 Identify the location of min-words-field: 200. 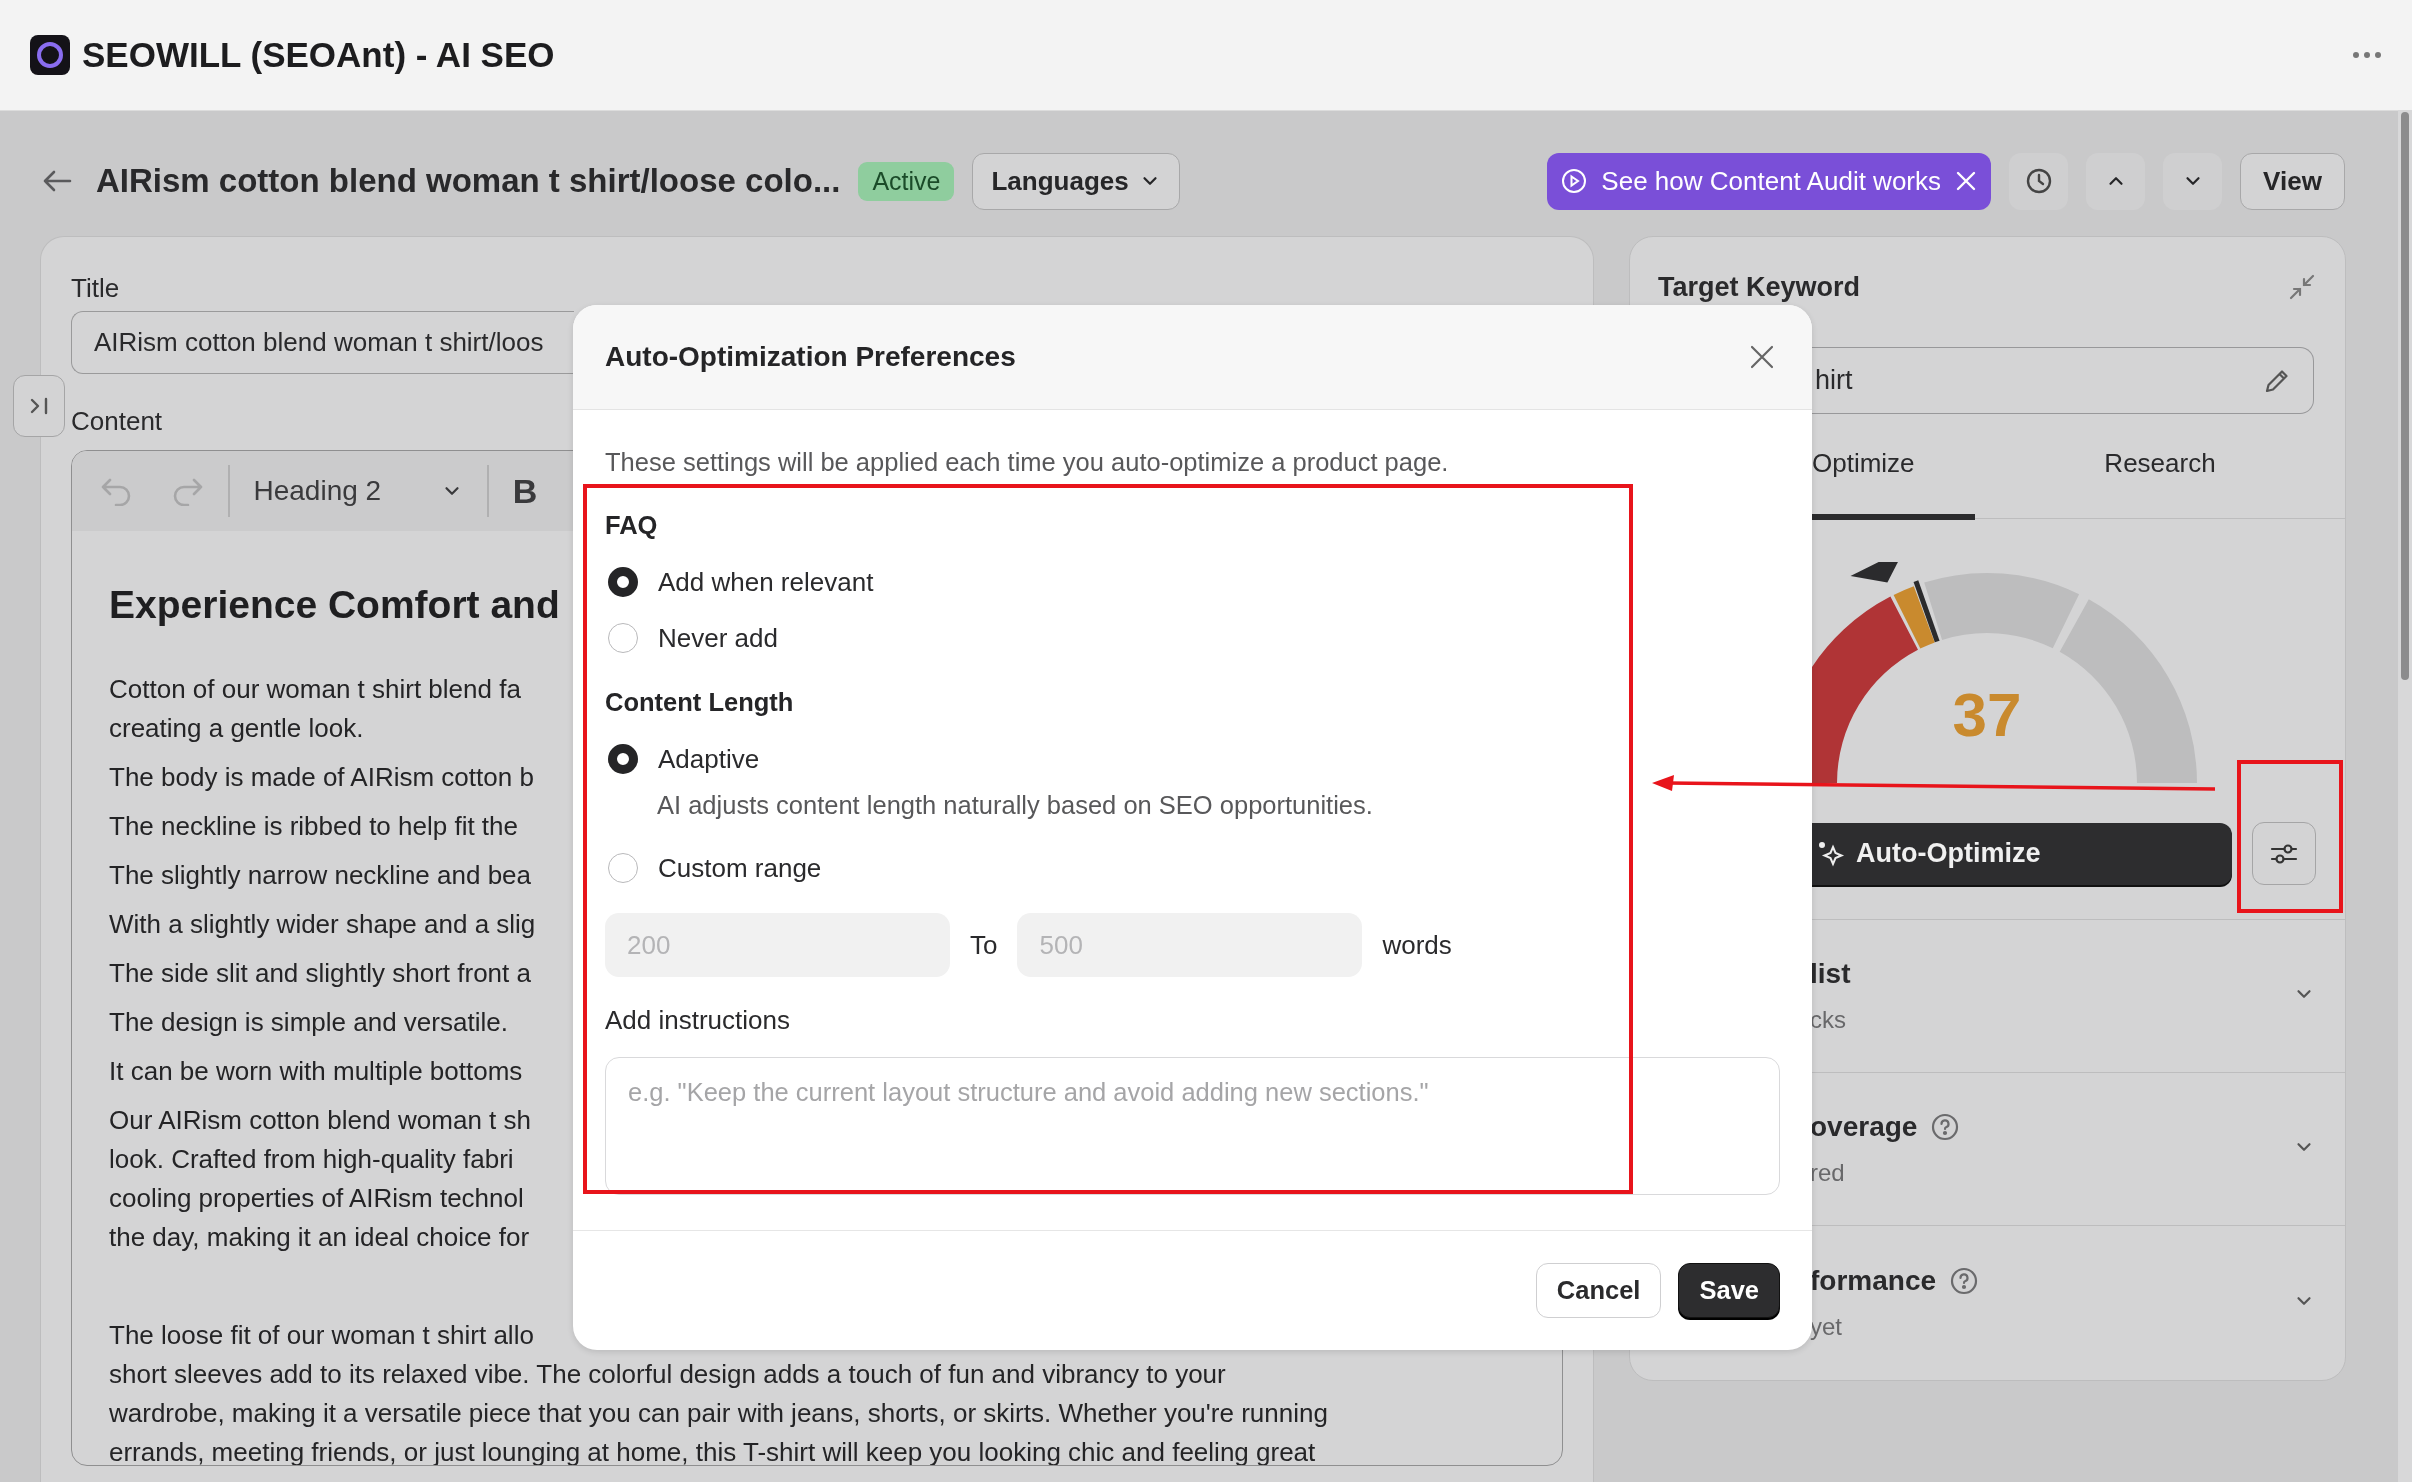
(777, 945).